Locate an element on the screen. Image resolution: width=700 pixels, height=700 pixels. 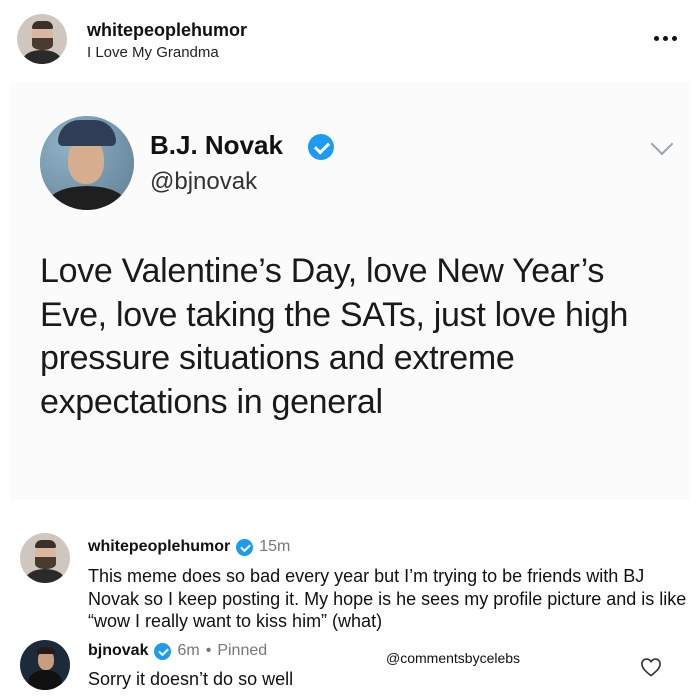
comment-username: whitepeoplehumor is located at coordinates (159, 547).